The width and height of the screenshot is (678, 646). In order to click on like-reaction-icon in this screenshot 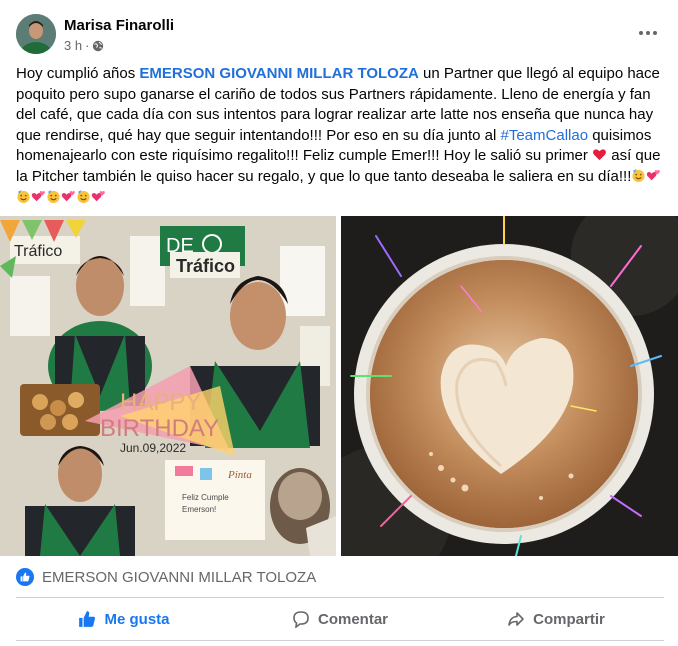, I will do `click(25, 577)`.